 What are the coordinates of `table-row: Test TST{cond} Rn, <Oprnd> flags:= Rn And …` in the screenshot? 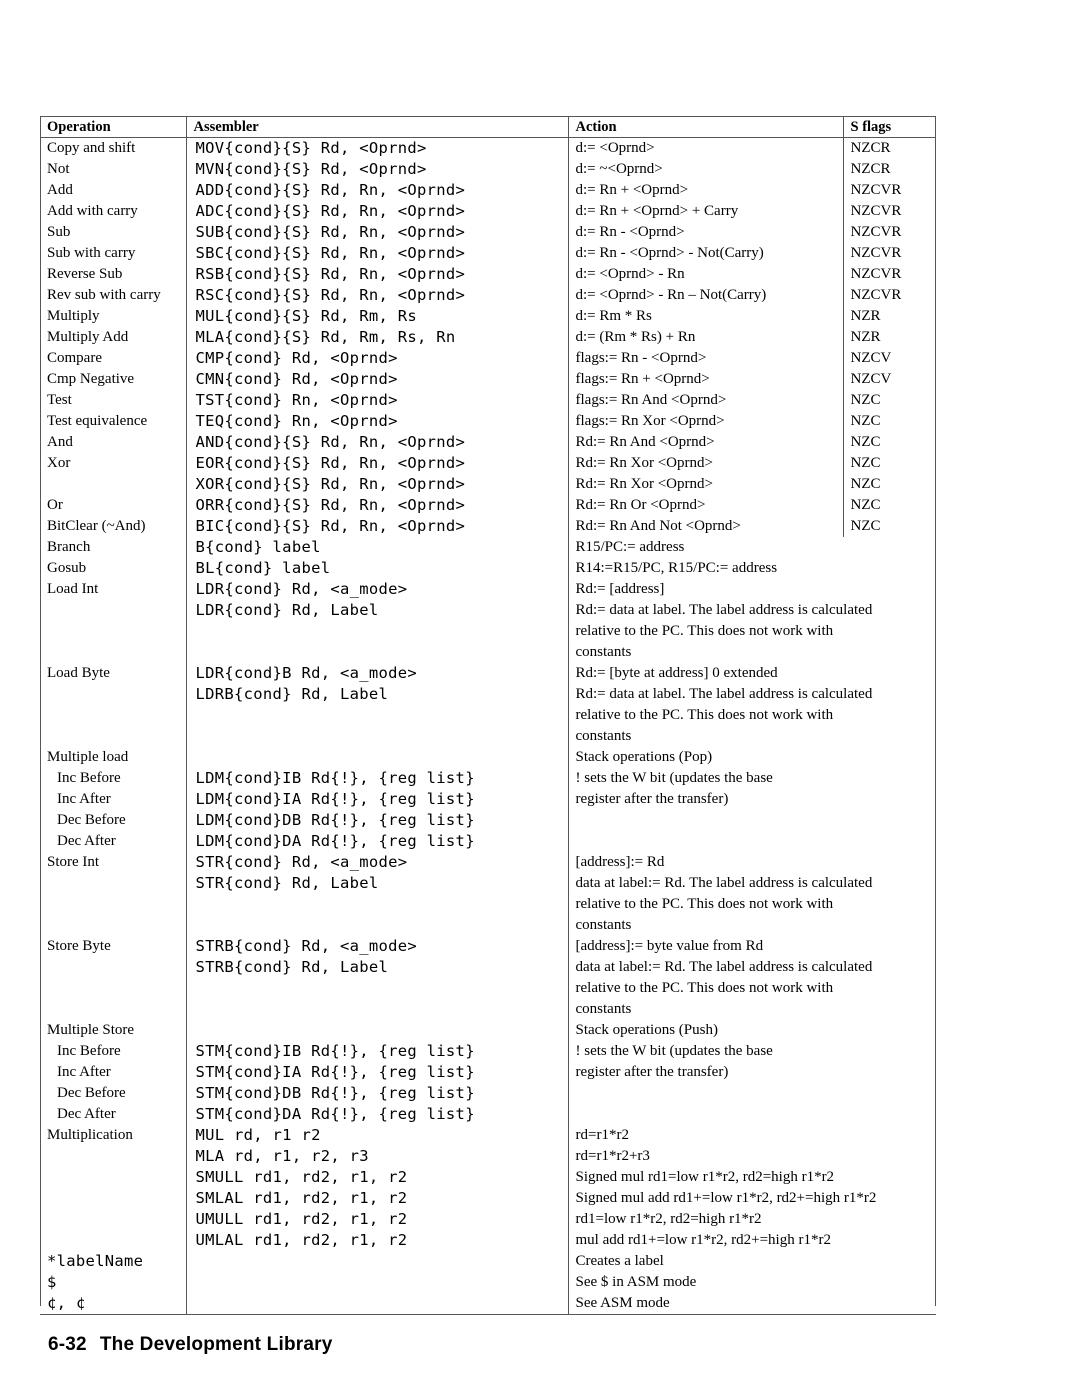 It's located at (488, 400).